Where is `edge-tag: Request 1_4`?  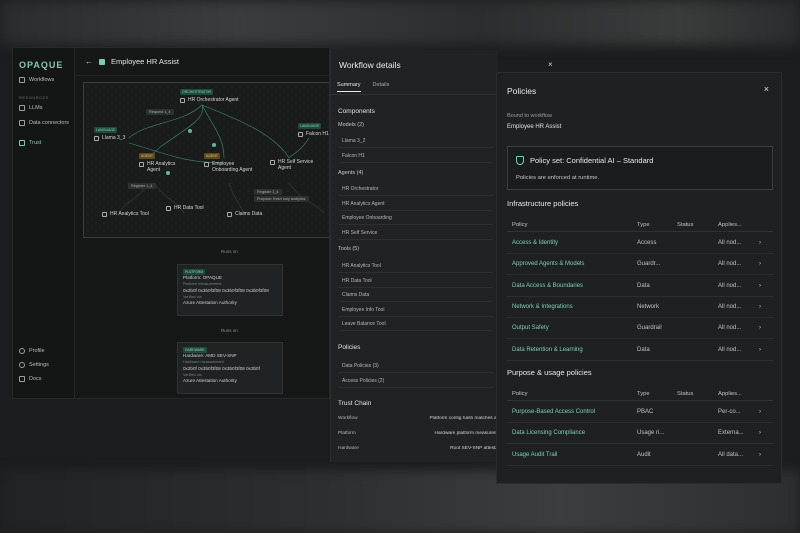 edge-tag: Request 1_4 is located at coordinates (160, 112).